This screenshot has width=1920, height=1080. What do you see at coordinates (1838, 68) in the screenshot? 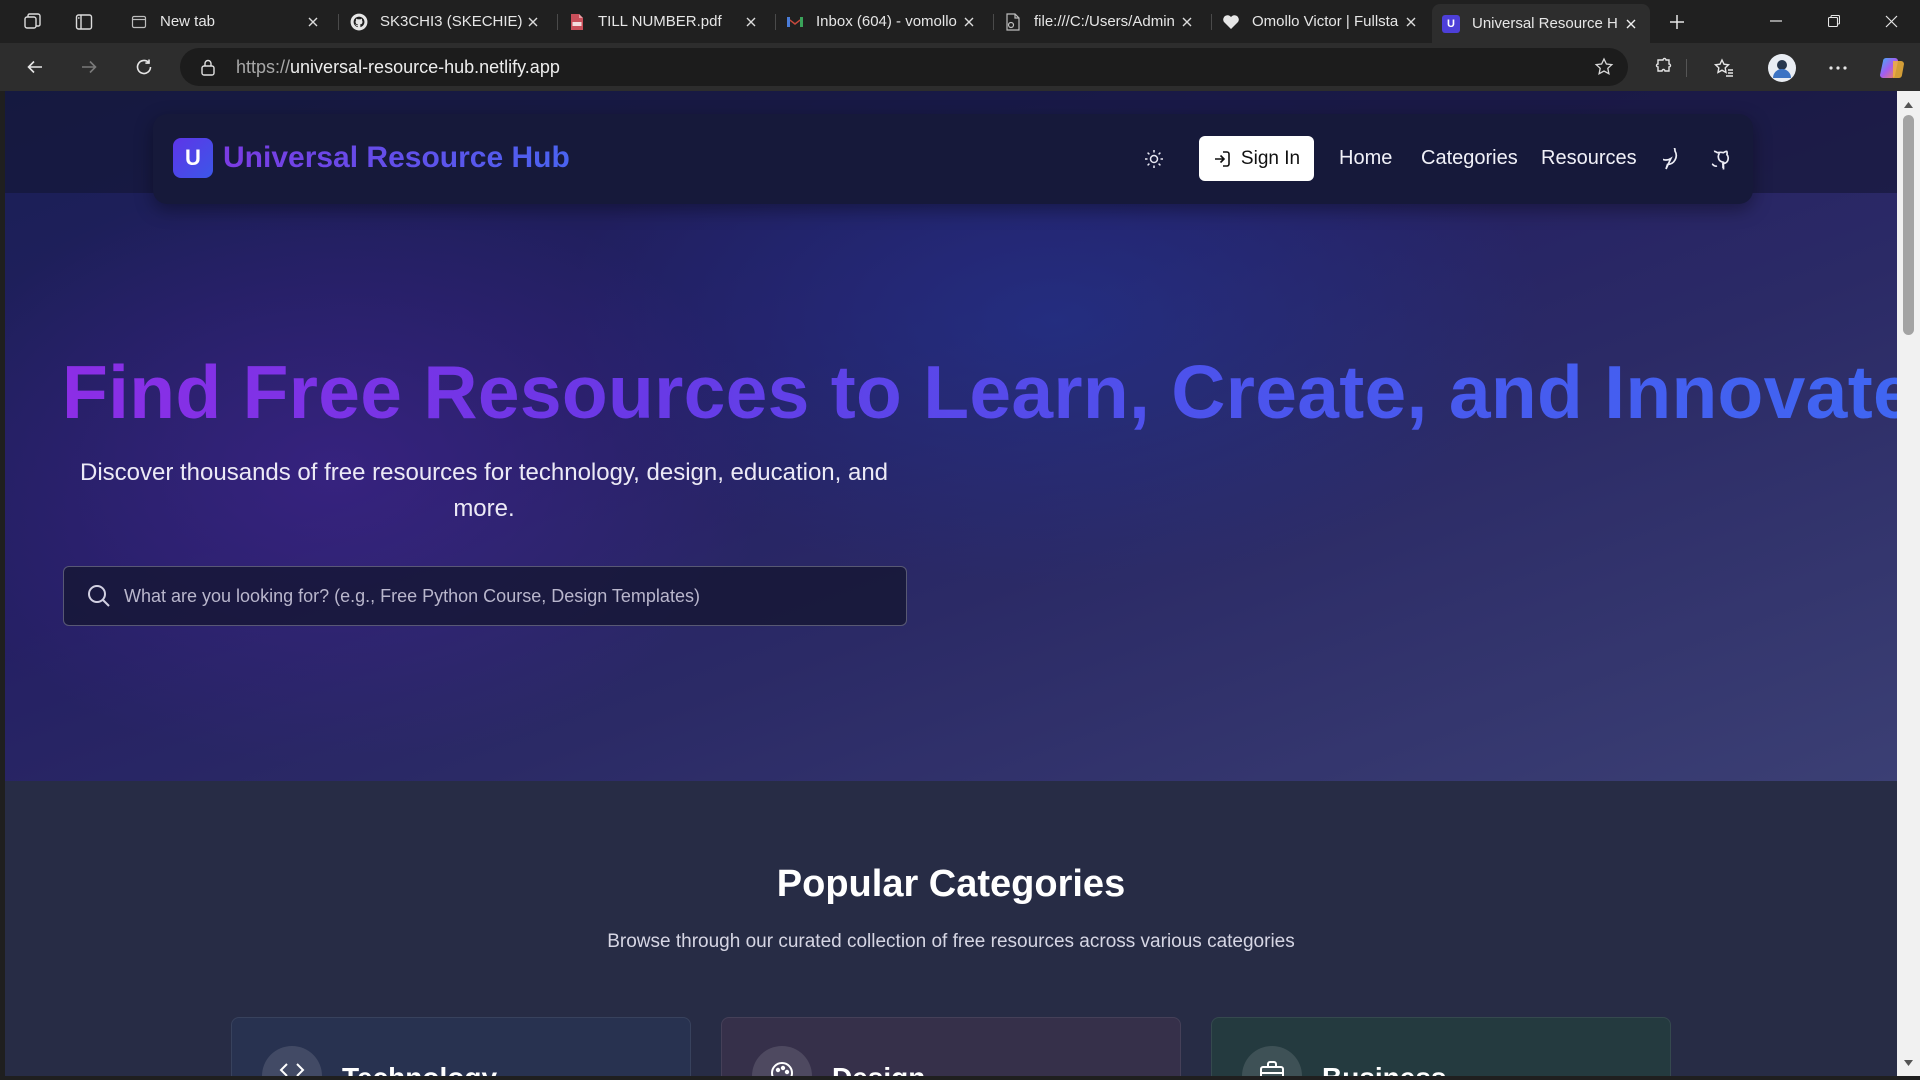
I see `more-options-icon` at bounding box center [1838, 68].